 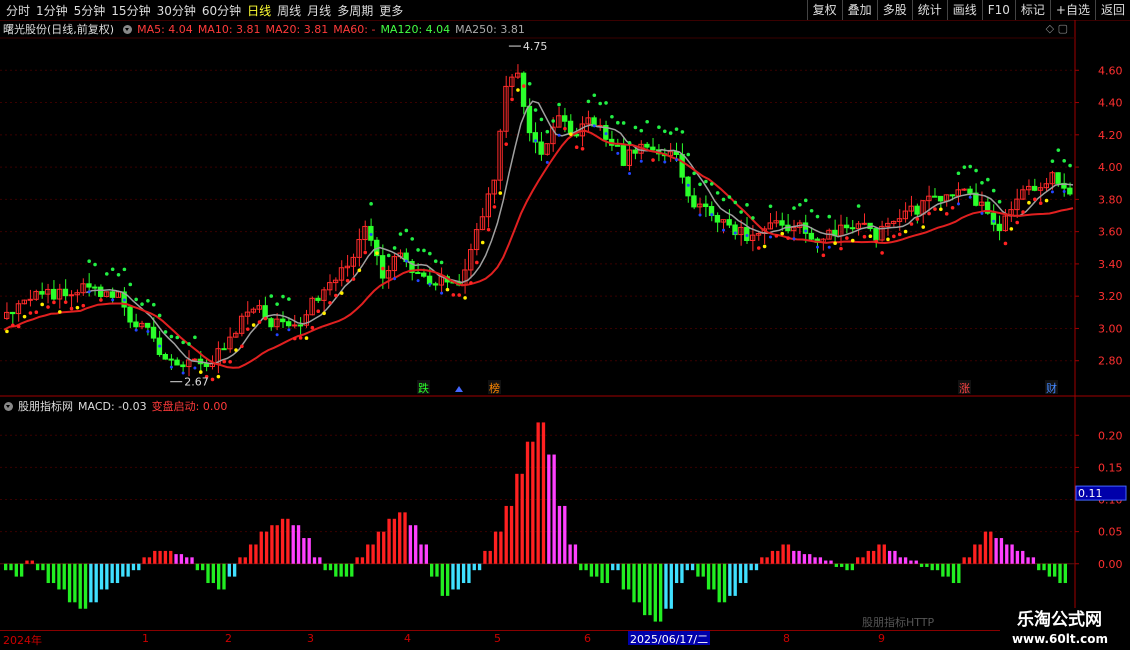 What do you see at coordinates (669, 638) in the screenshot?
I see `cursor-date: 2025/06/17/二` at bounding box center [669, 638].